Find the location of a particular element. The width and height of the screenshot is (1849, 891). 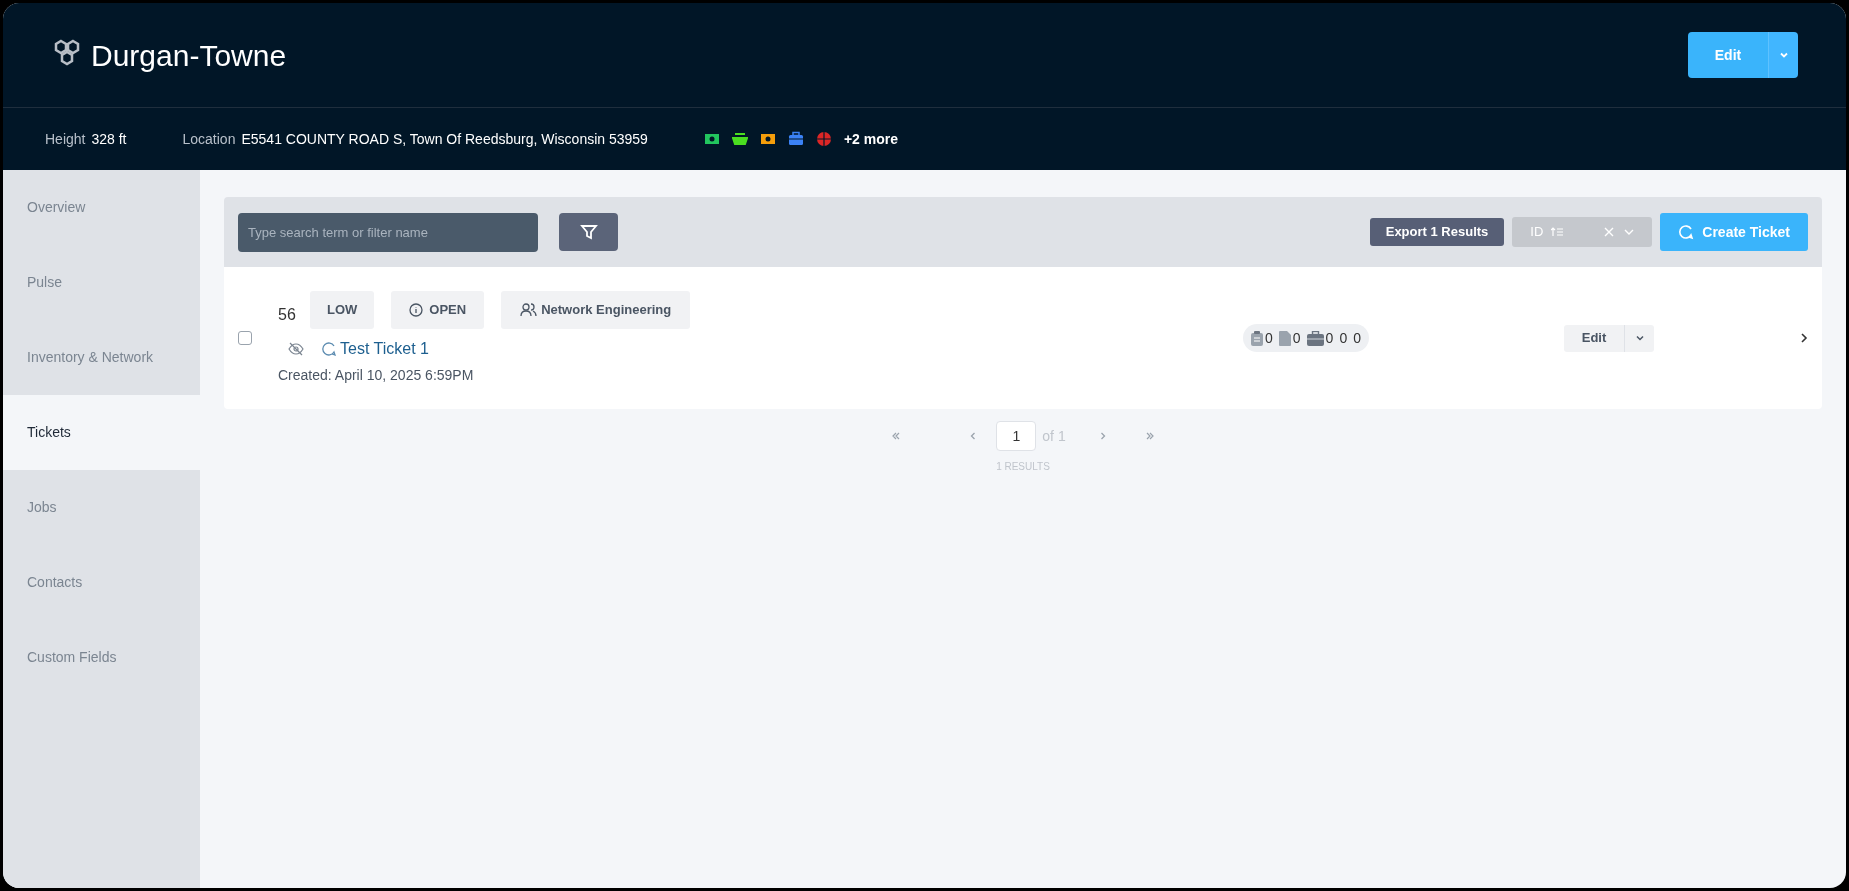

first-page-icon is located at coordinates (896, 436).